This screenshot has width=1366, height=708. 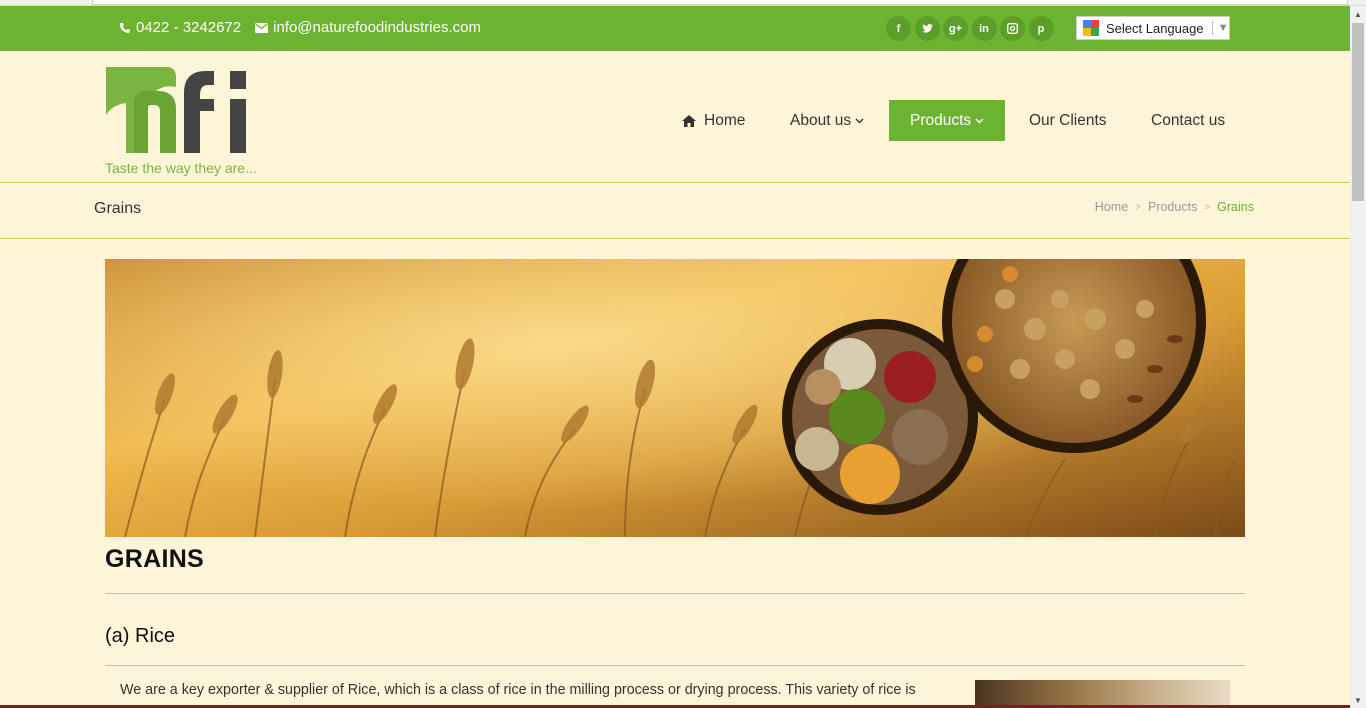 What do you see at coordinates (377, 27) in the screenshot?
I see `email-address: info@naturefoodindustries.com` at bounding box center [377, 27].